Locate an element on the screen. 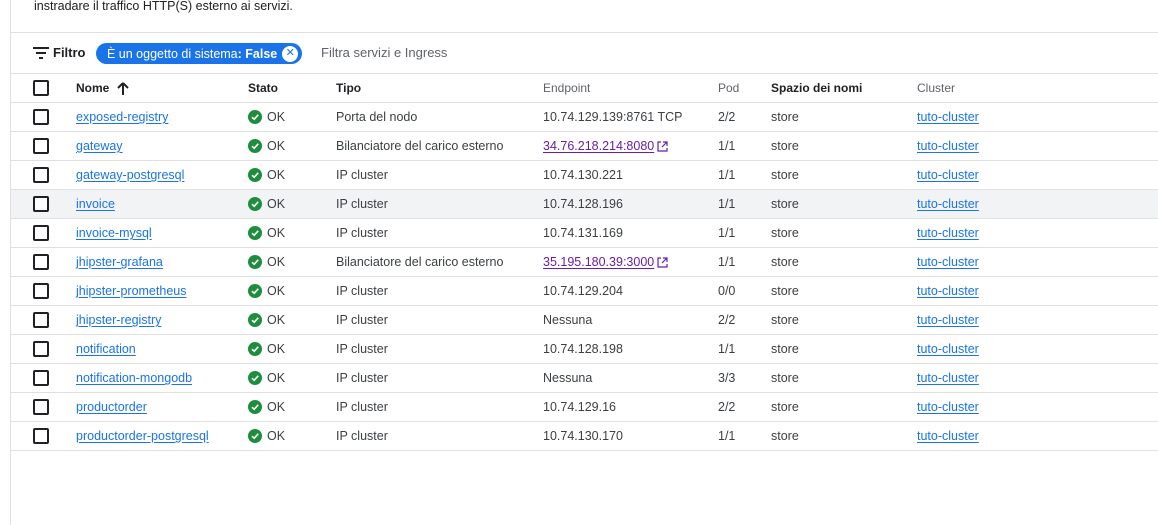 The image size is (1158, 525). column-header-name-label: Nome is located at coordinates (93, 88).